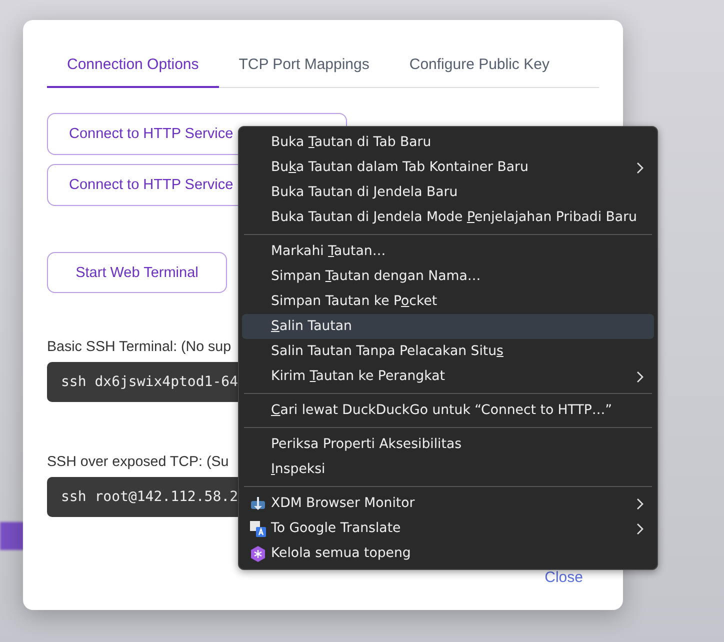  What do you see at coordinates (304, 69) in the screenshot?
I see `tab: TCP Port Mappings` at bounding box center [304, 69].